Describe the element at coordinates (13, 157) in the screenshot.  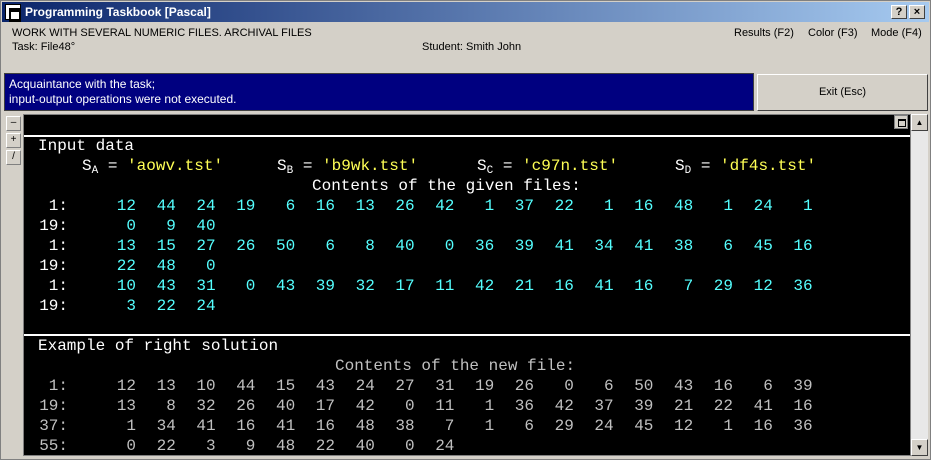
I see `toggle-button: /` at that location.